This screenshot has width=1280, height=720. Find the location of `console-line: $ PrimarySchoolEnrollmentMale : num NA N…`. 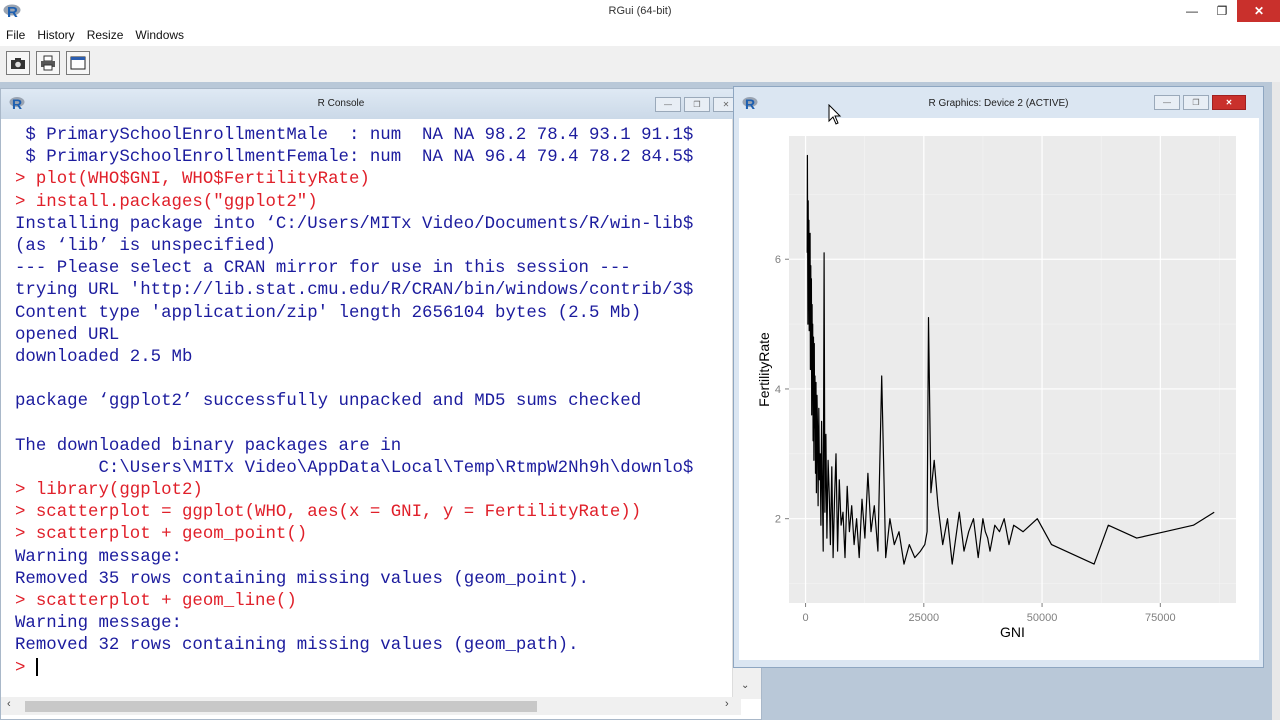

console-line: $ PrimarySchoolEnrollmentMale : num NA N… is located at coordinates (354, 135).